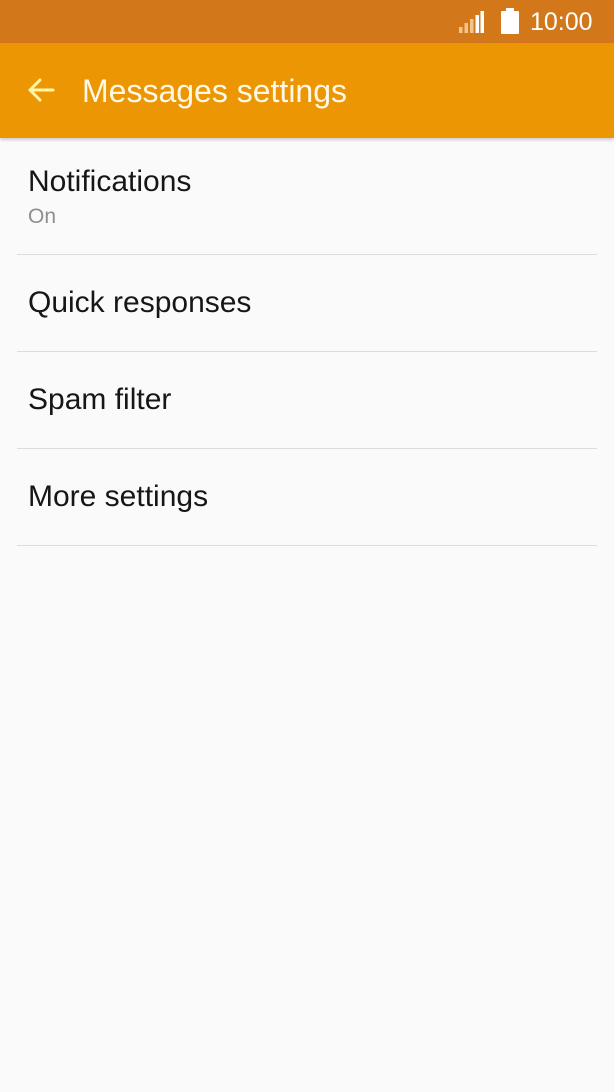  I want to click on signal-icon, so click(471, 22).